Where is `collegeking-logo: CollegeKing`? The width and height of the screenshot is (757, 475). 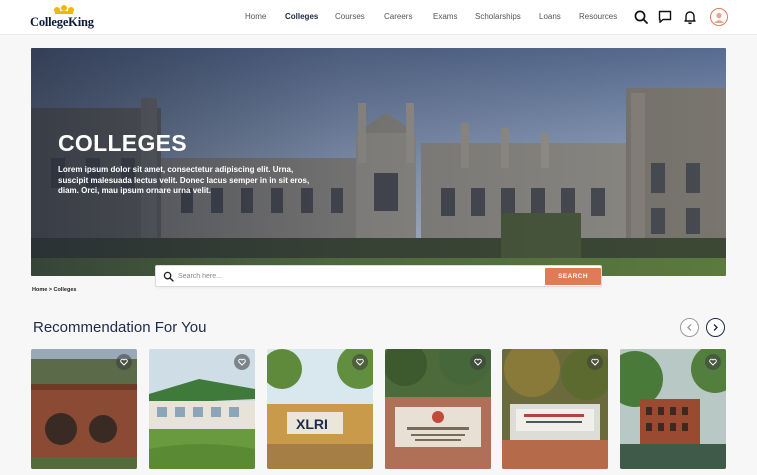 collegeking-logo: CollegeKing is located at coordinates (70, 18).